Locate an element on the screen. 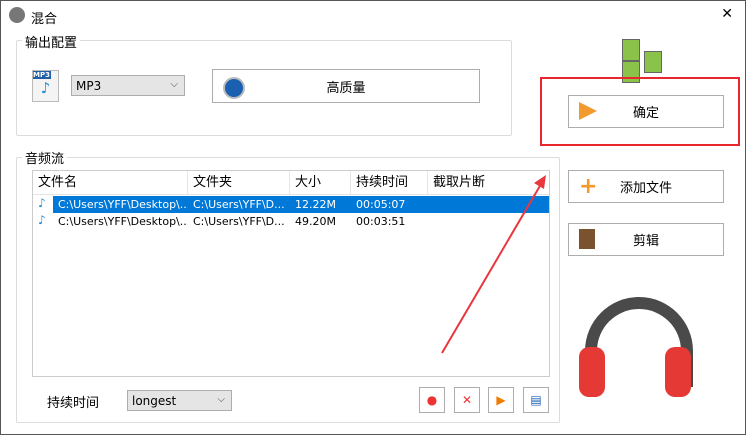 This screenshot has height=435, width=746. row-duration: 00:03:51 is located at coordinates (381, 221).